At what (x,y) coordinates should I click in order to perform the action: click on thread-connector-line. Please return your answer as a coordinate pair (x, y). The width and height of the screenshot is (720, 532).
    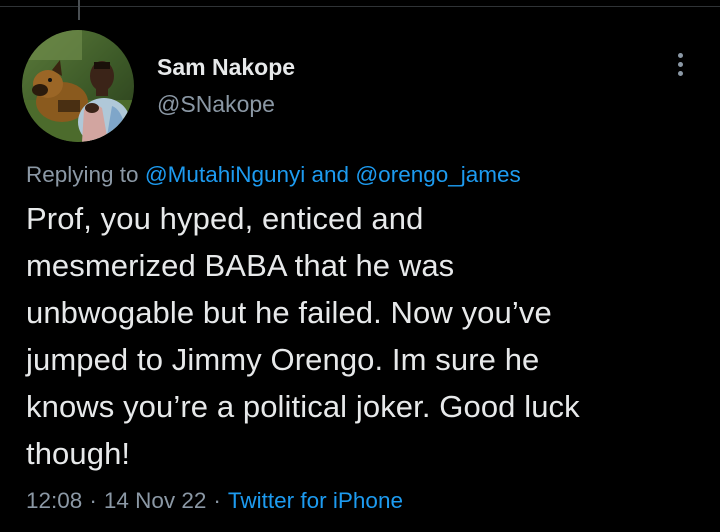
    Looking at the image, I should click on (79, 10).